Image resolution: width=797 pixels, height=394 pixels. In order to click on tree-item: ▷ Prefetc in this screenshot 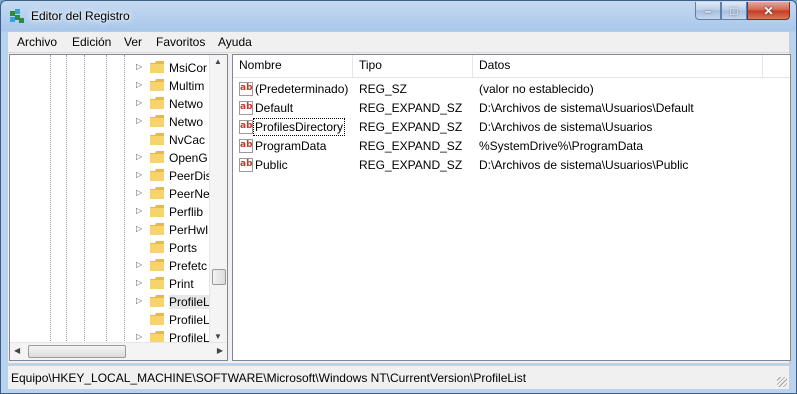, I will do `click(110, 266)`.